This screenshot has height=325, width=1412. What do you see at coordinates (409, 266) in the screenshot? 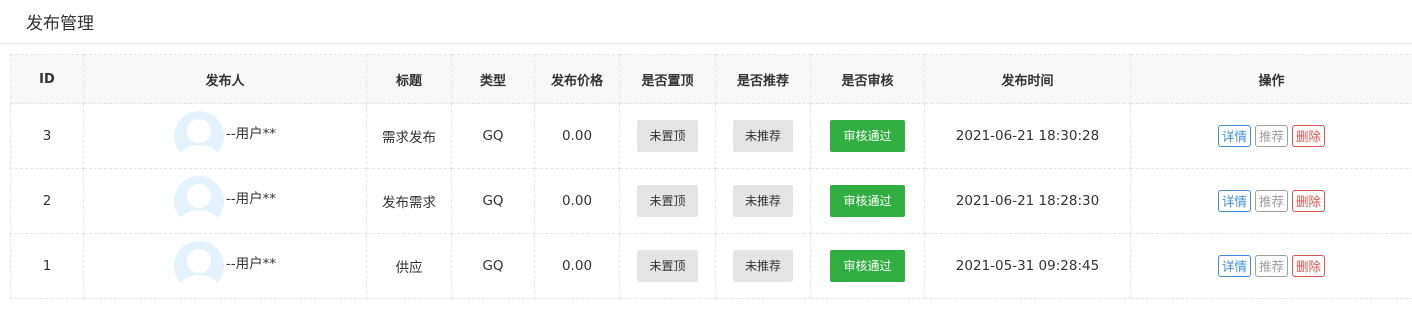
I see `cell-title: 供应` at bounding box center [409, 266].